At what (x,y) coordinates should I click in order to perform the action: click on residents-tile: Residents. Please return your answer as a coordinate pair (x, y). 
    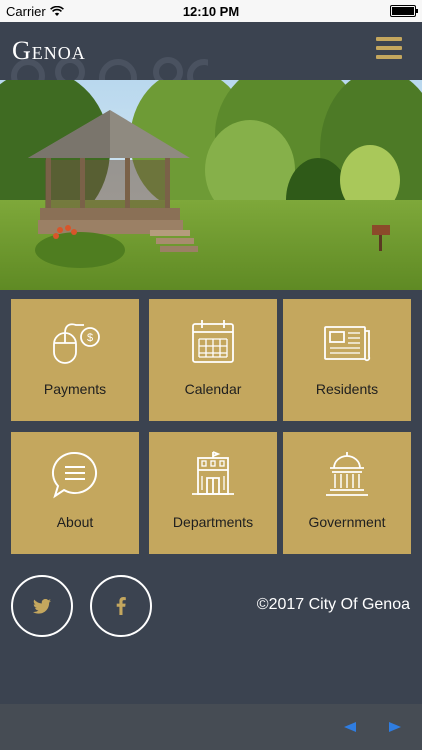
    Looking at the image, I should click on (347, 360).